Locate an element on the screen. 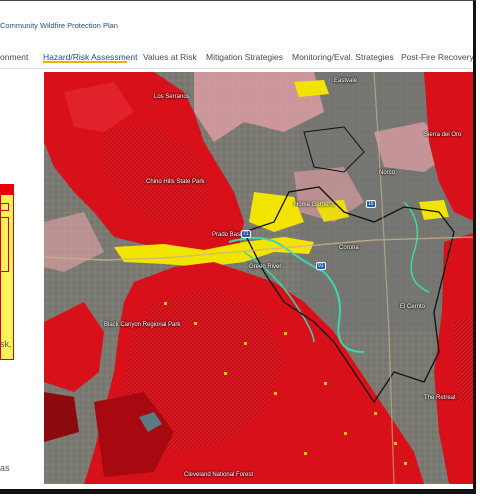 This screenshot has width=480, height=500. left-panel-text-fragment: as is located at coordinates (5, 468).